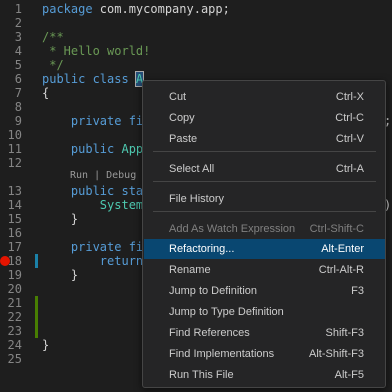 The height and width of the screenshot is (392, 392). What do you see at coordinates (264, 169) in the screenshot?
I see `menu-item-select-all: Select All Ctrl-A` at bounding box center [264, 169].